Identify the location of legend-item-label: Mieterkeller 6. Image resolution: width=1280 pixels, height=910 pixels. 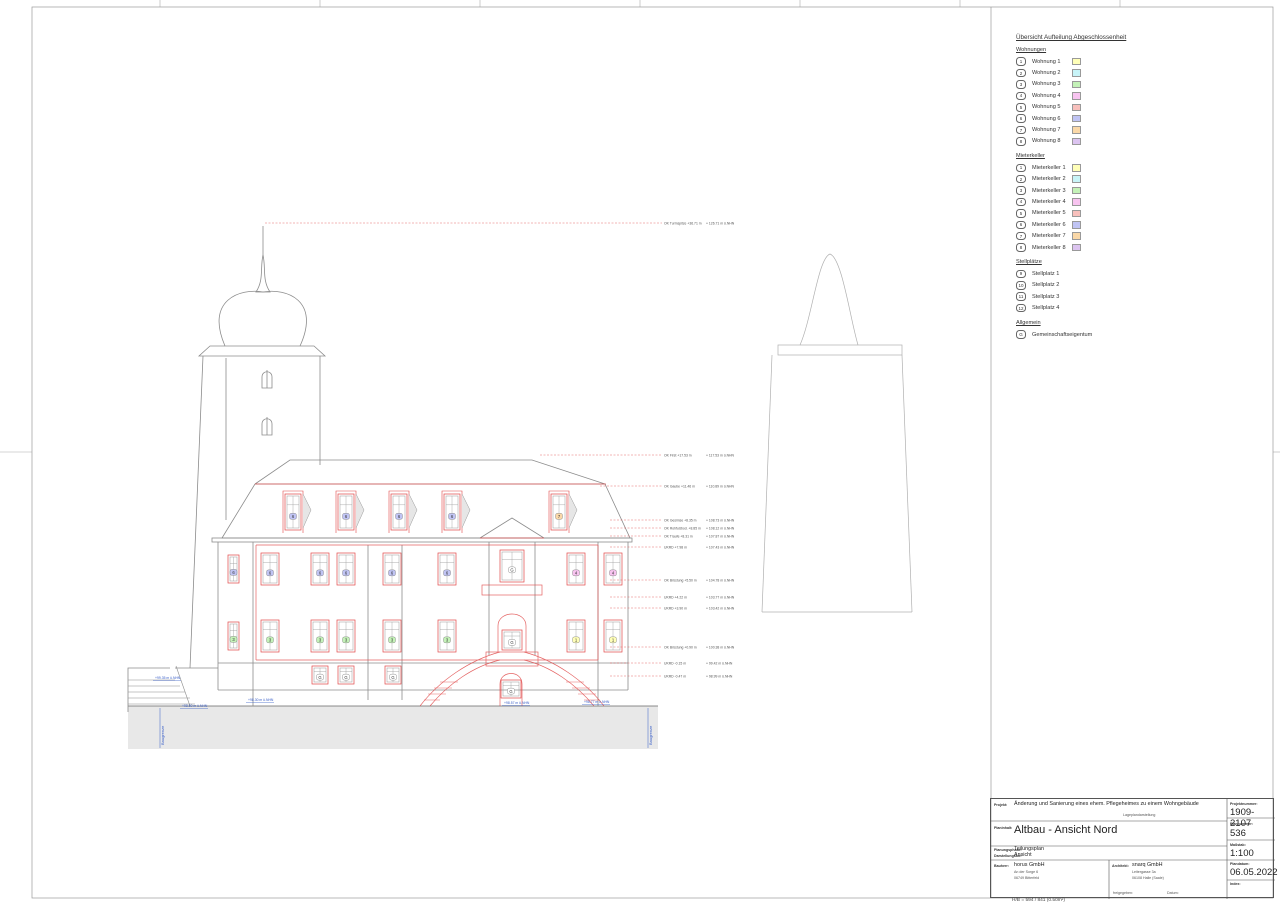
(1049, 224).